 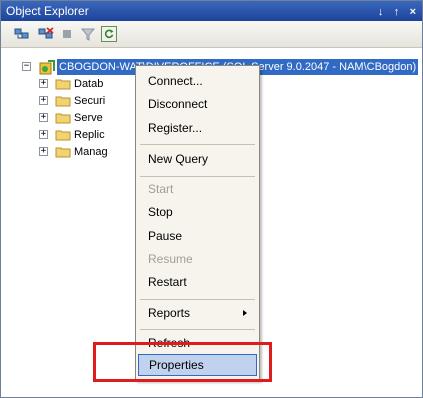 I want to click on menu-item-resume: Resume, so click(x=170, y=259).